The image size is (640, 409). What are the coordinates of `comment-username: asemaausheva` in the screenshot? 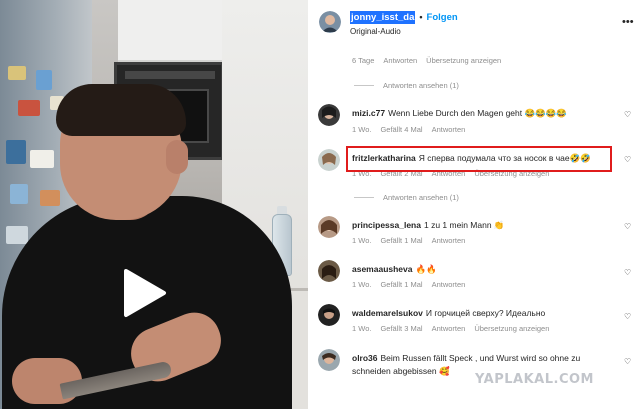 It's located at (382, 269).